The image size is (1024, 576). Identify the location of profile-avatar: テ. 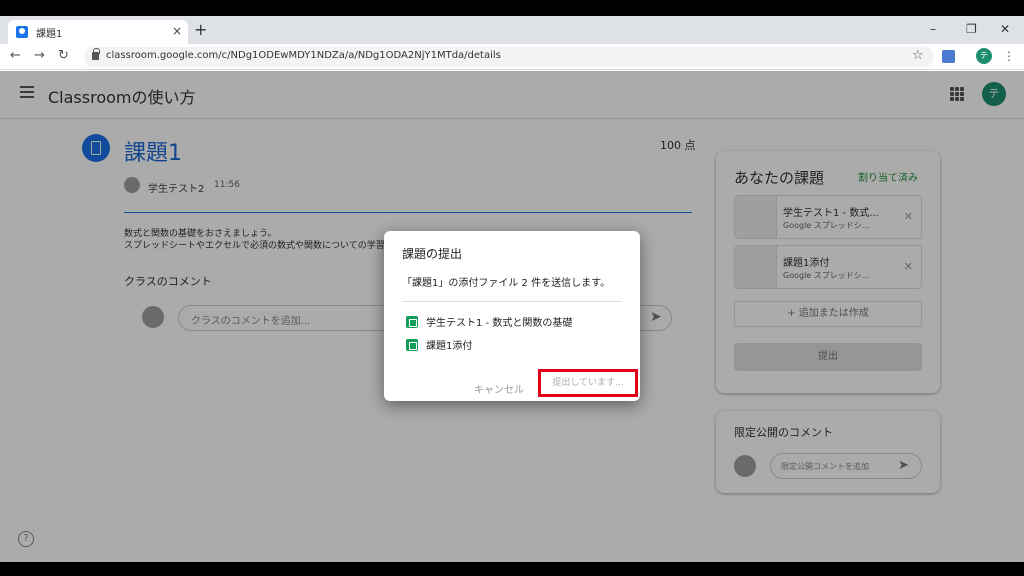
(984, 56).